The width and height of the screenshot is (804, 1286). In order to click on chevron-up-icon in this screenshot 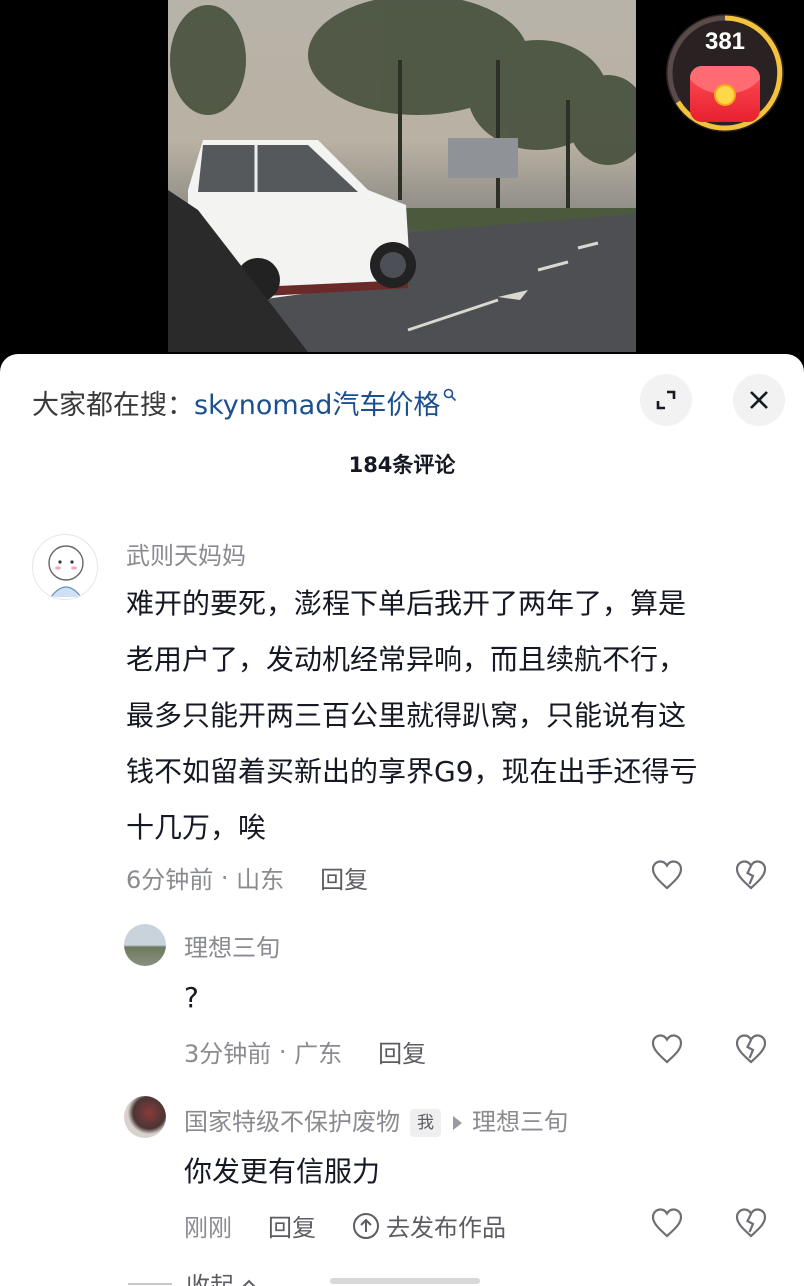, I will do `click(249, 1282)`.